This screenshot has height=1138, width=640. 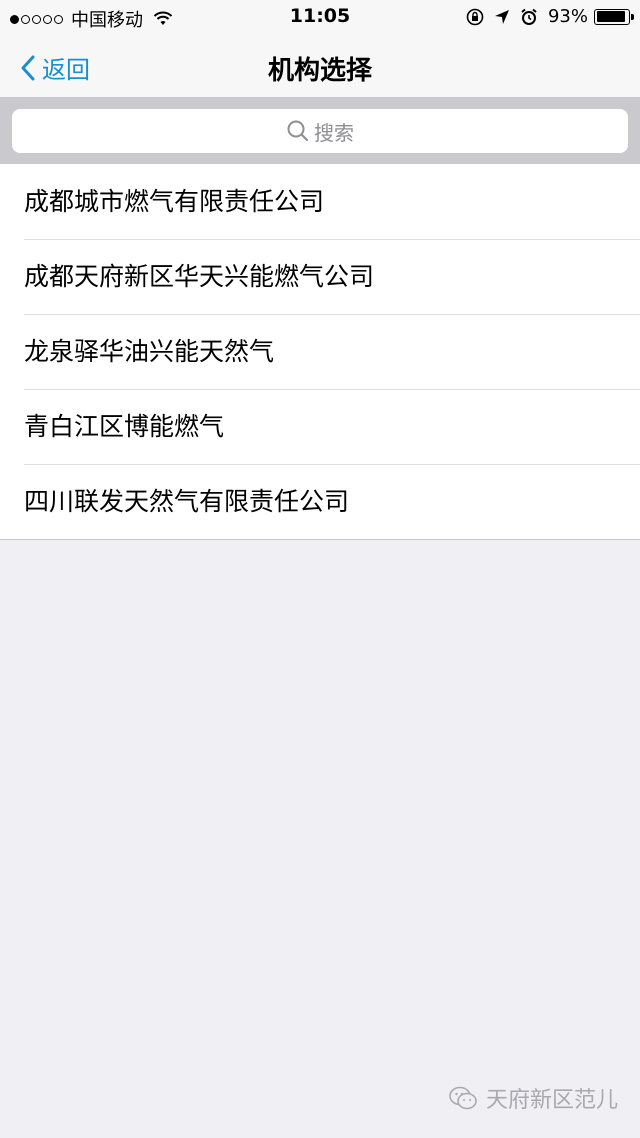 What do you see at coordinates (319, 71) in the screenshot?
I see `page-title: 机构选择` at bounding box center [319, 71].